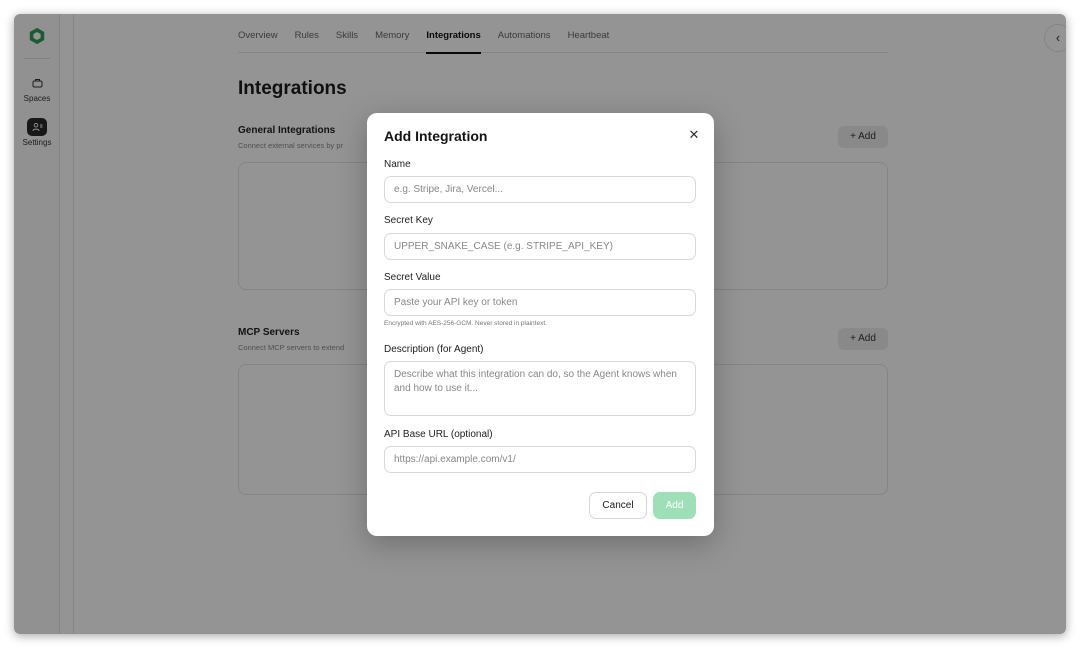  I want to click on close-icon: ✕, so click(694, 135).